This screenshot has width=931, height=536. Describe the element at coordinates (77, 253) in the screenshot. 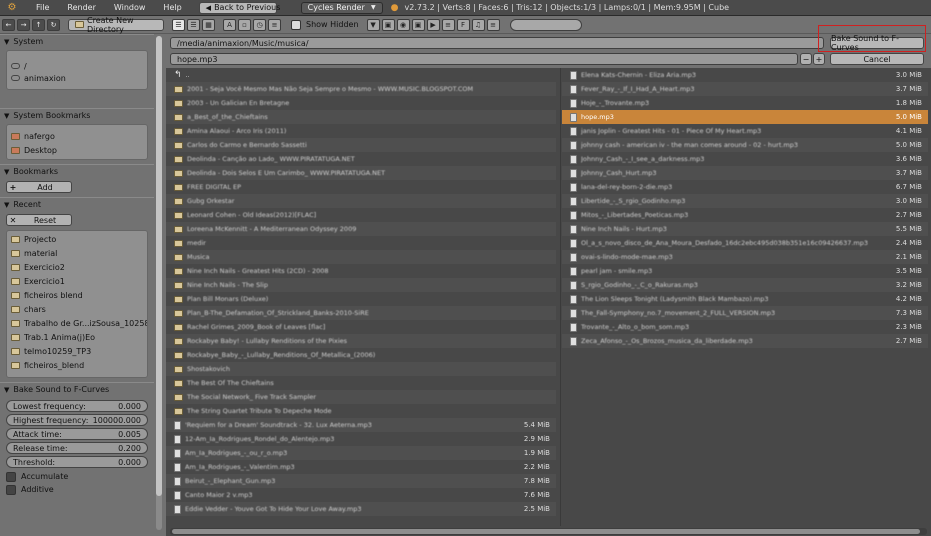

I see `recent-item: material` at that location.